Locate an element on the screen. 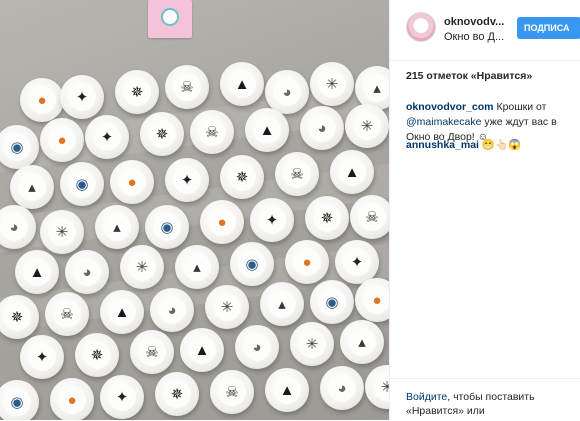 Image resolution: width=580 pixels, height=421 pixels. avatar is located at coordinates (421, 27).